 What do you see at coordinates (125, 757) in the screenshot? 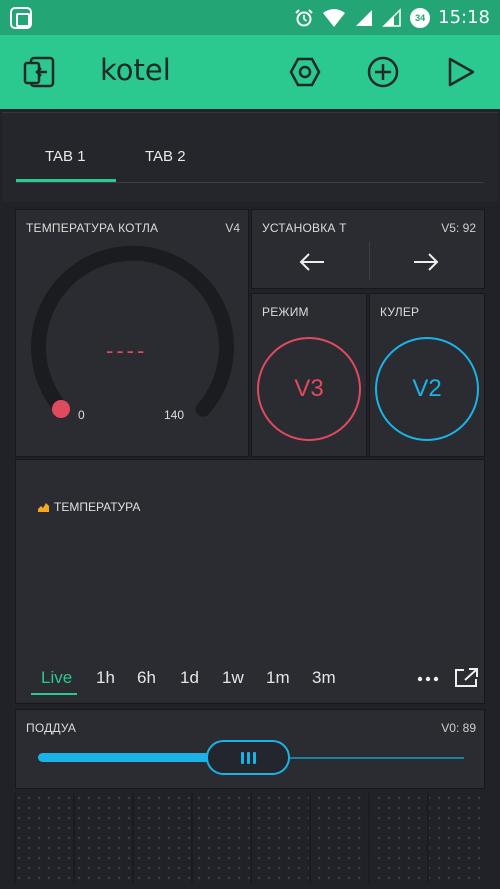
I see `slider-fill` at bounding box center [125, 757].